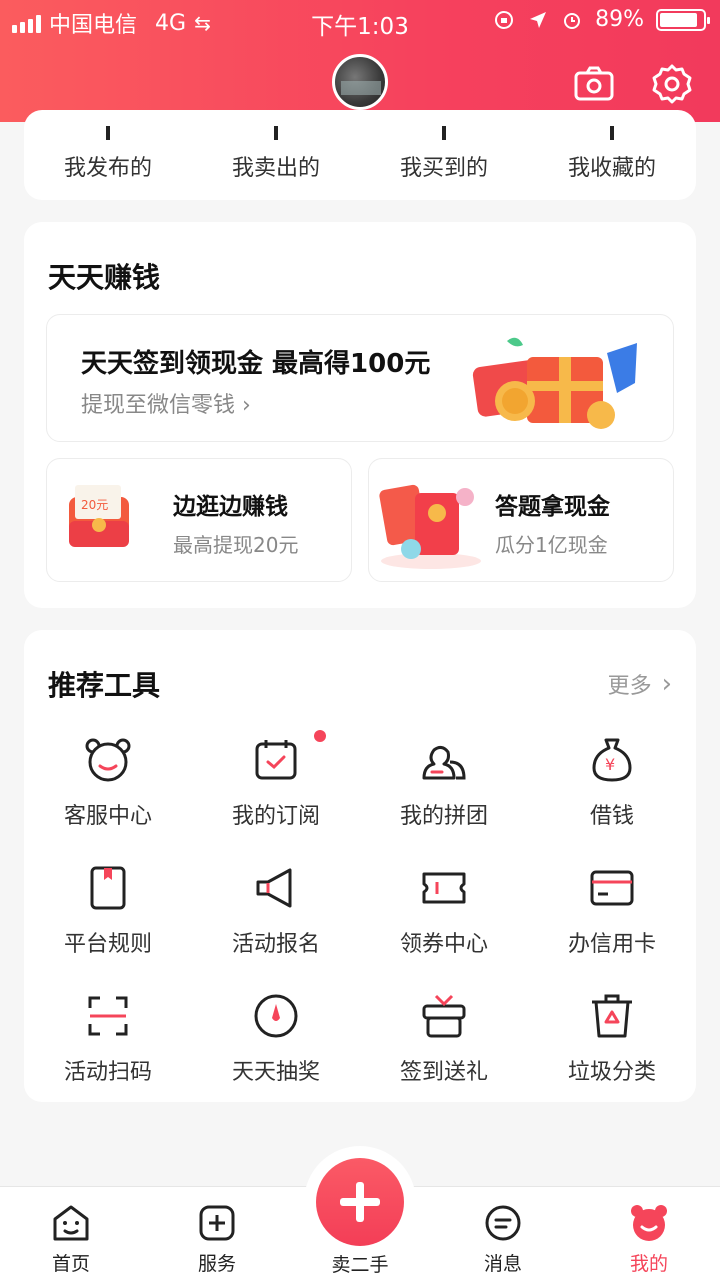  Describe the element at coordinates (108, 1016) in the screenshot. I see `scan-icon` at that location.